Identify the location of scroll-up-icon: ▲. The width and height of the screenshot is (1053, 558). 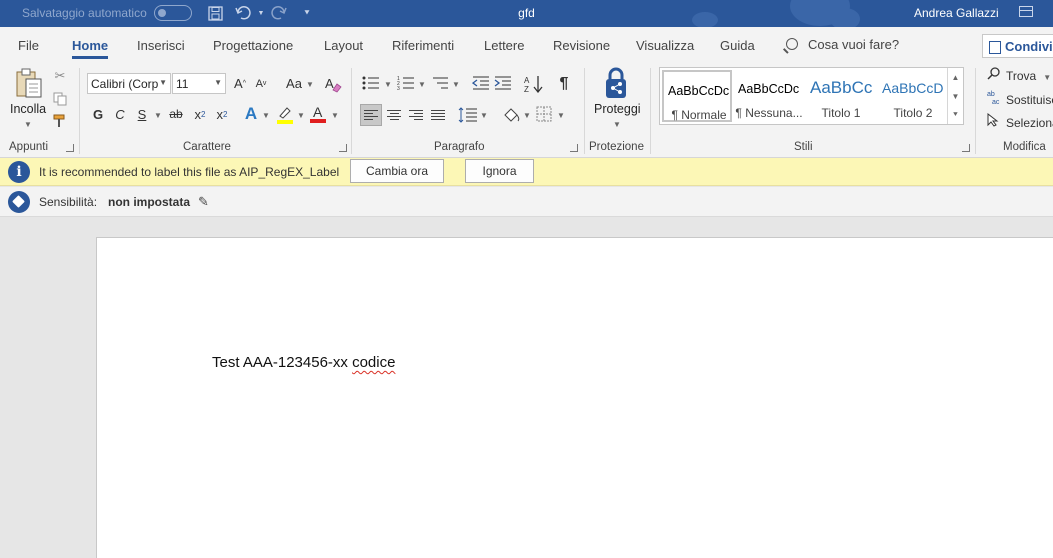
(955, 77).